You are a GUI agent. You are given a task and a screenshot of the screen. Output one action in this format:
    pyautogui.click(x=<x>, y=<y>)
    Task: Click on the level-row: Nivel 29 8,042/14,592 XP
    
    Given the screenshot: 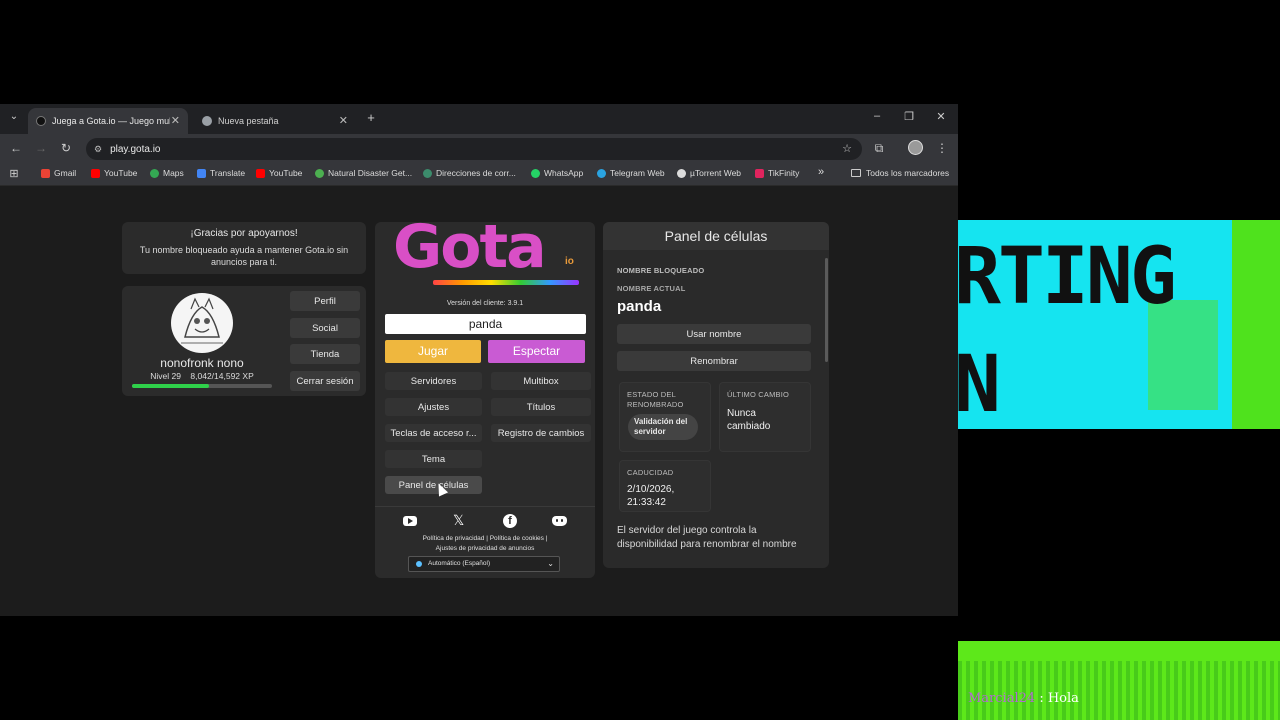 What is the action you would take?
    pyautogui.click(x=202, y=376)
    